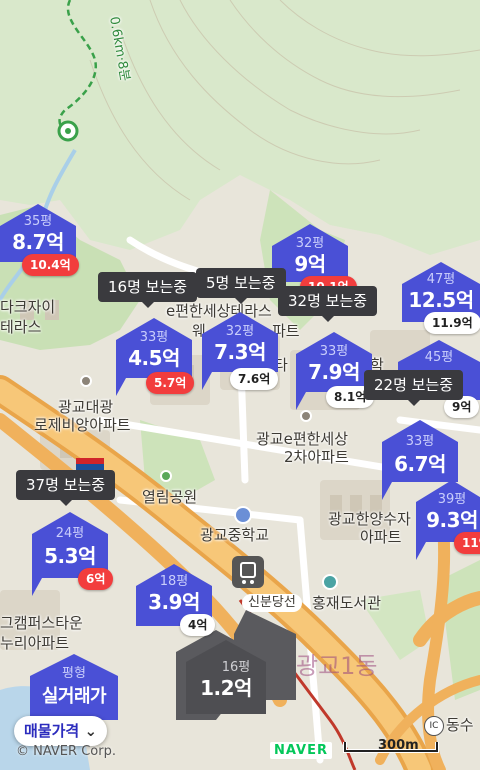 This screenshot has width=480, height=770. What do you see at coordinates (337, 666) in the screenshot?
I see `district-label: 광교1동` at bounding box center [337, 666].